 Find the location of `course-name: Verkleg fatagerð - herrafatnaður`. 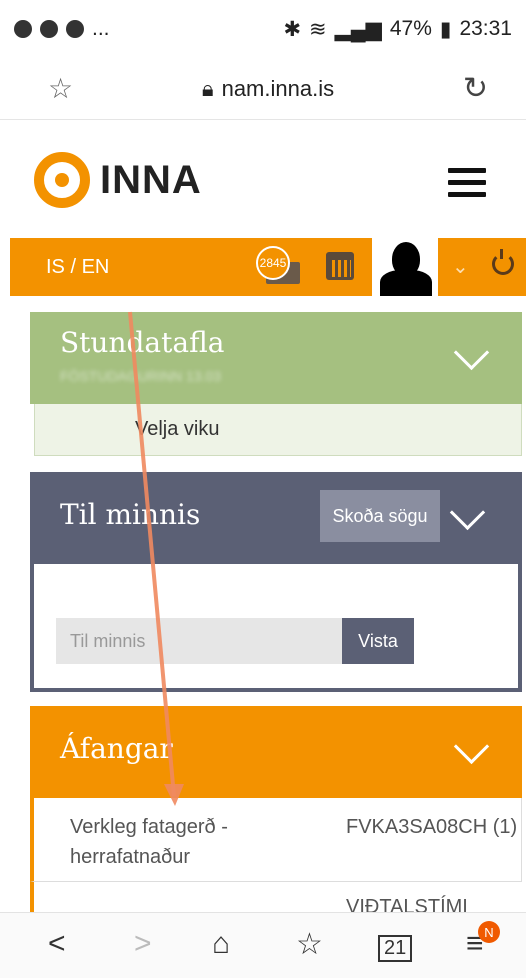

course-name: Verkleg fatagerð - herrafatnaður is located at coordinates (149, 842).